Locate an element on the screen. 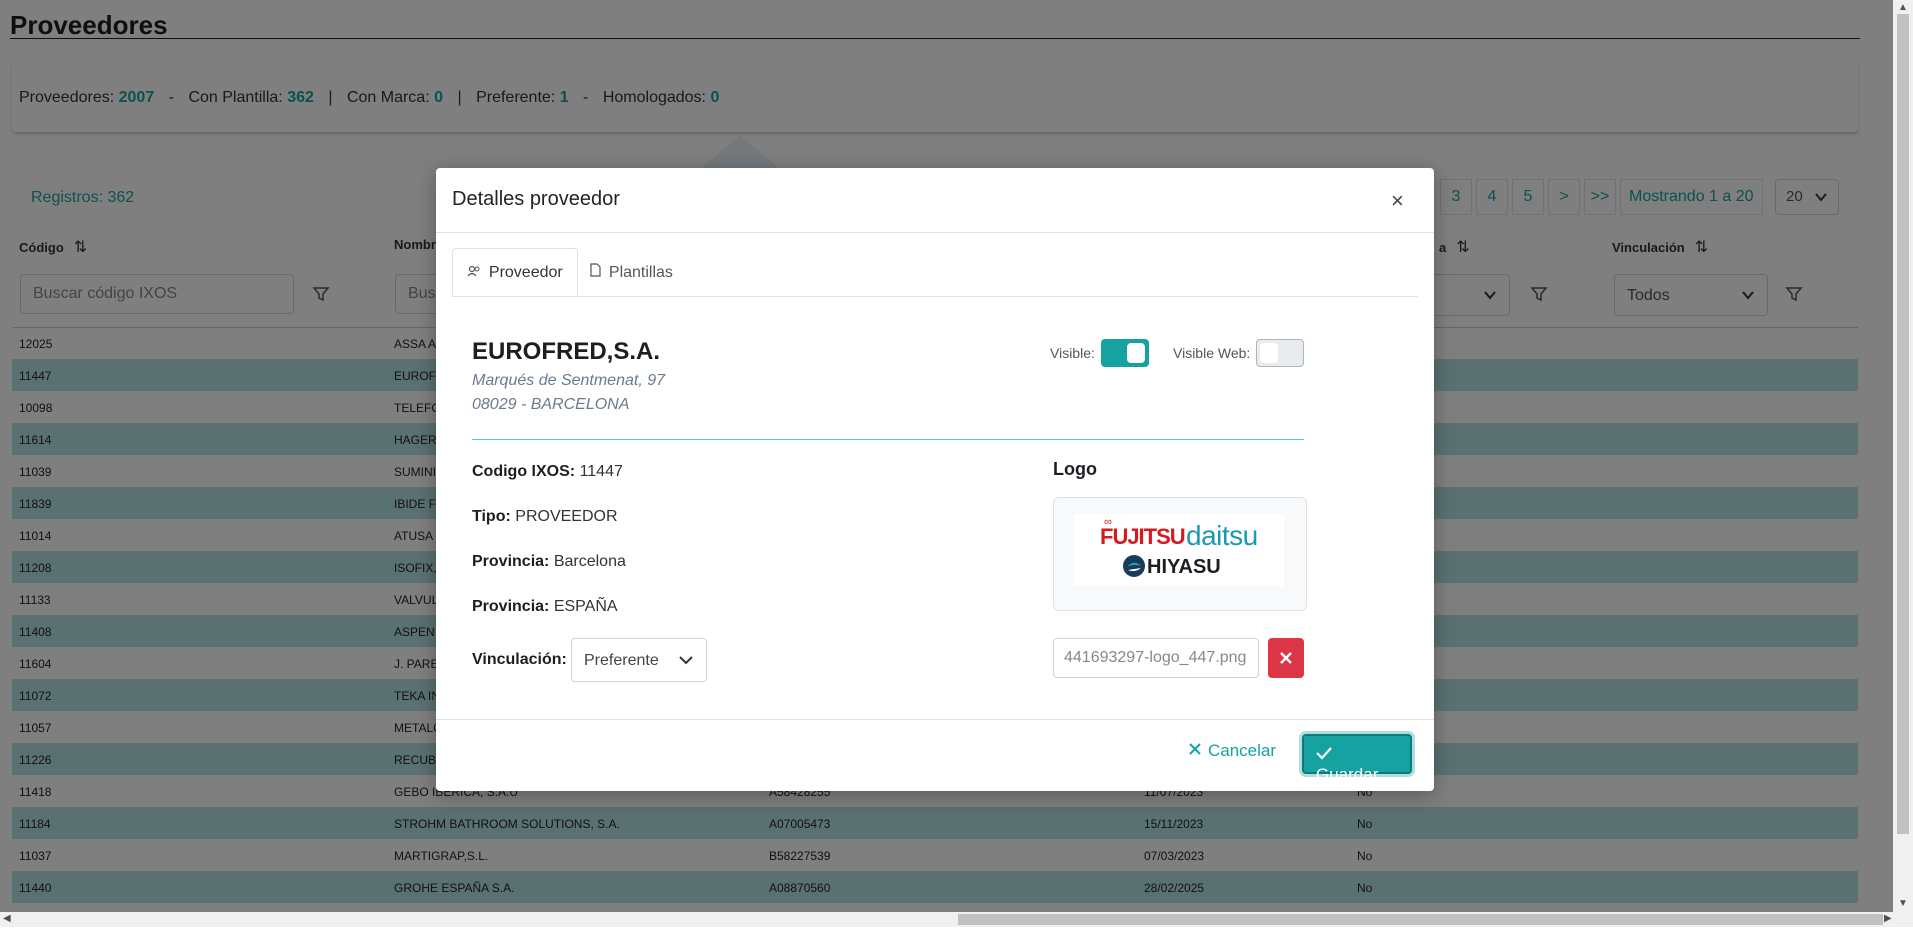 This screenshot has width=1913, height=935. logo-daitsu-text: daitsu is located at coordinates (1222, 535).